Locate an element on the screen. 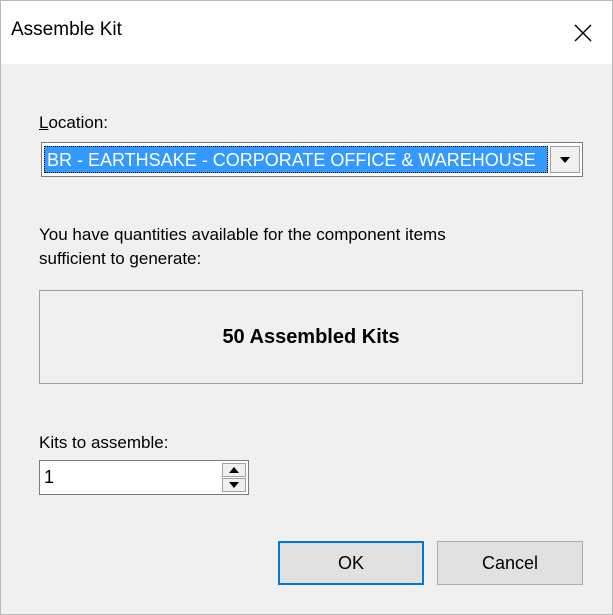 Image resolution: width=613 pixels, height=615 pixels. triangle-up-icon is located at coordinates (234, 470).